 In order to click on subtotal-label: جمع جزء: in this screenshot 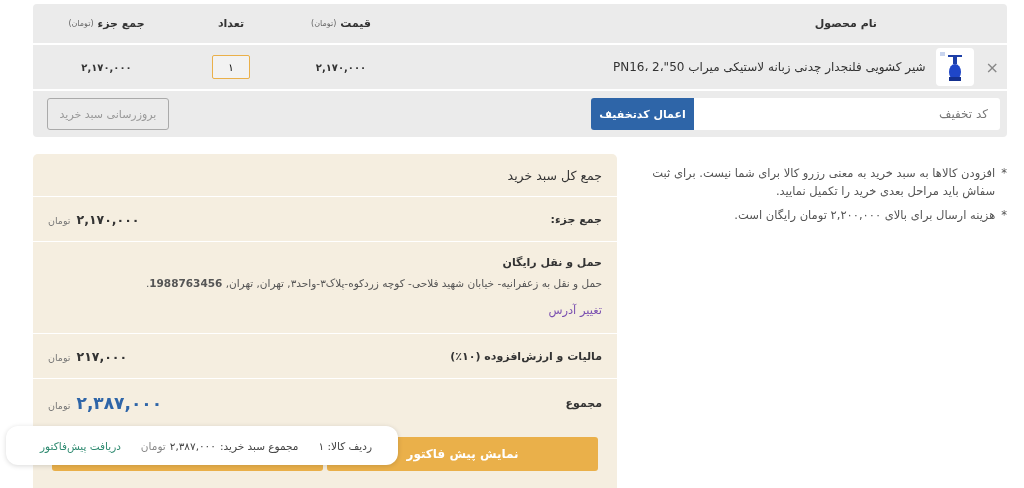, I will do `click(576, 219)`.